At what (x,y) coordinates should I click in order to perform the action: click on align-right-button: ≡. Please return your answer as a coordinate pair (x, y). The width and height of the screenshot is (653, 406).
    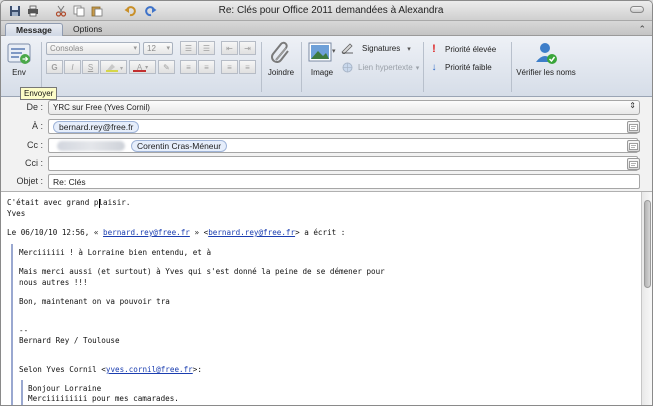
    Looking at the image, I should click on (229, 67).